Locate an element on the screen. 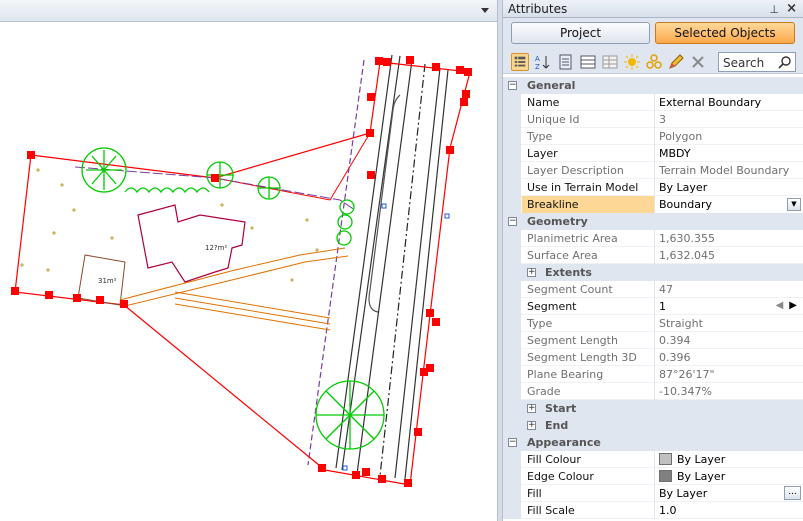 The image size is (803, 521). property-label: Fill Colour is located at coordinates (554, 459).